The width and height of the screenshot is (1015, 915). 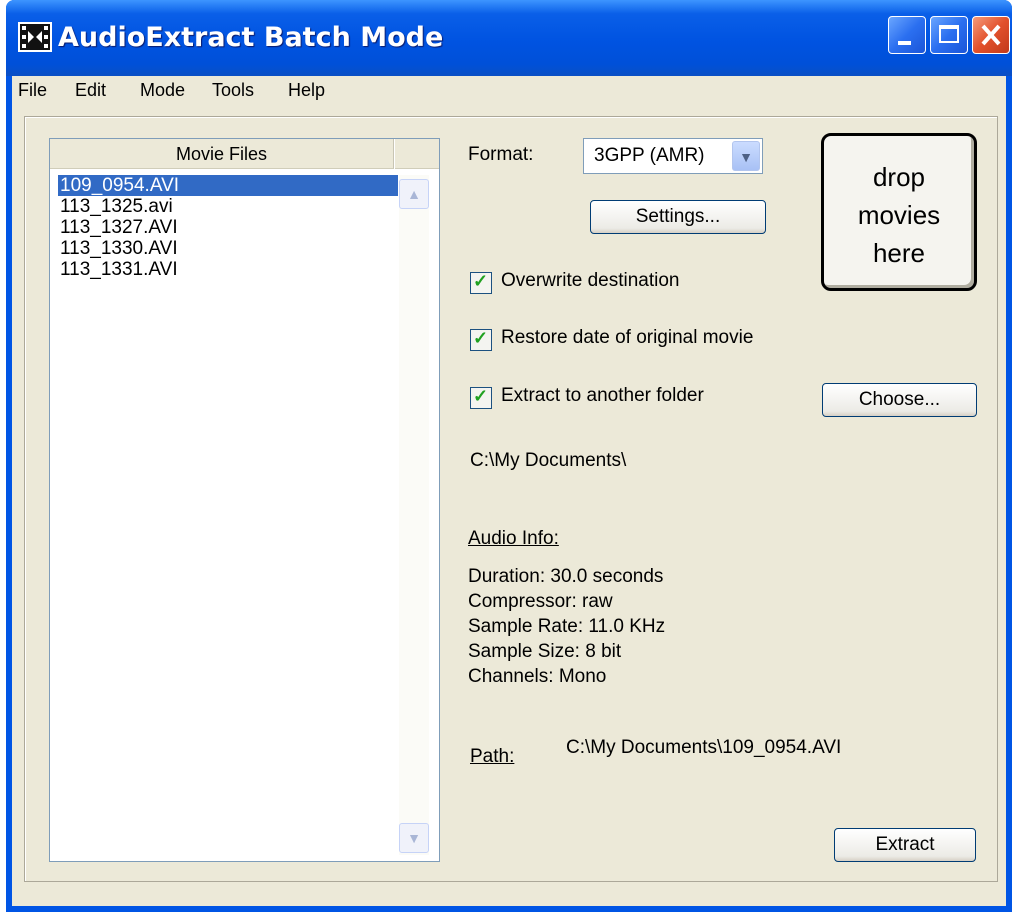 What do you see at coordinates (904, 43) in the screenshot?
I see `minimize-icon` at bounding box center [904, 43].